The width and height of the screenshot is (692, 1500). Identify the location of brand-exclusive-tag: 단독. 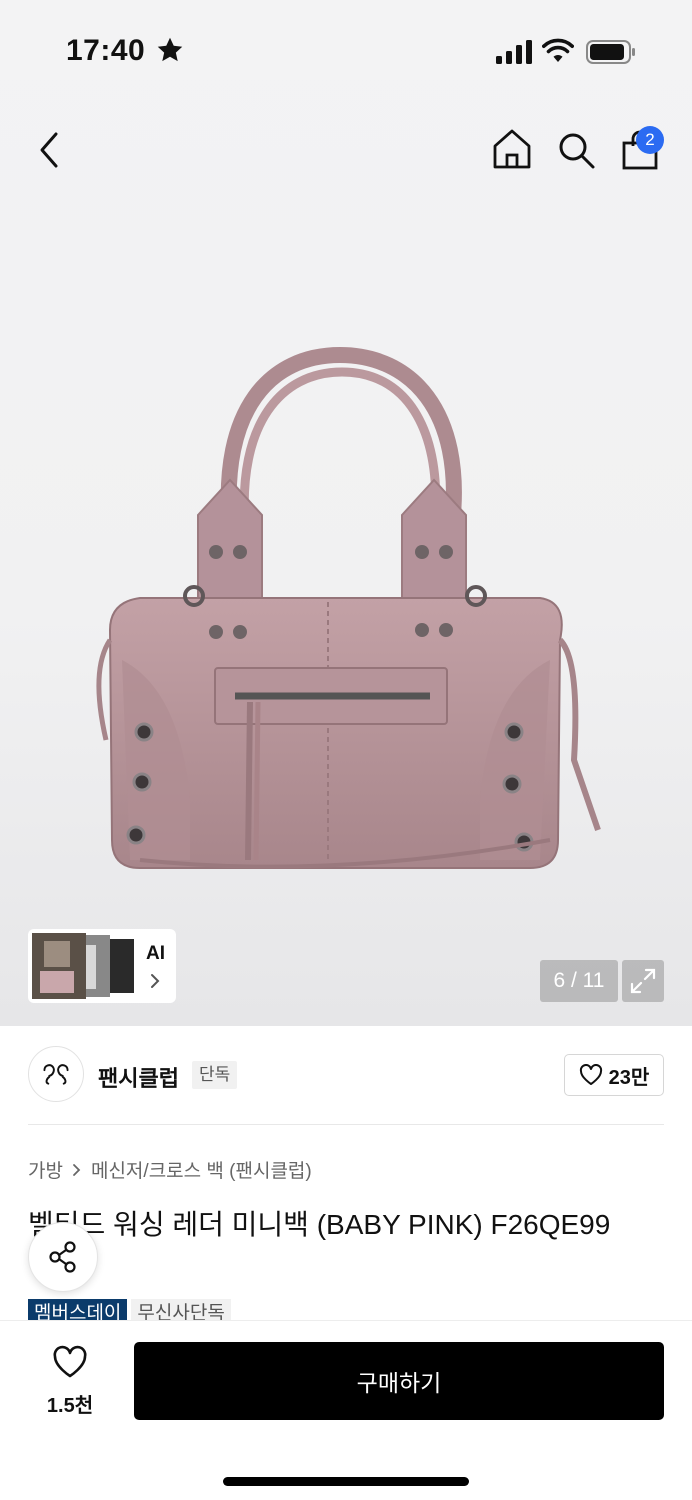
(215, 1075).